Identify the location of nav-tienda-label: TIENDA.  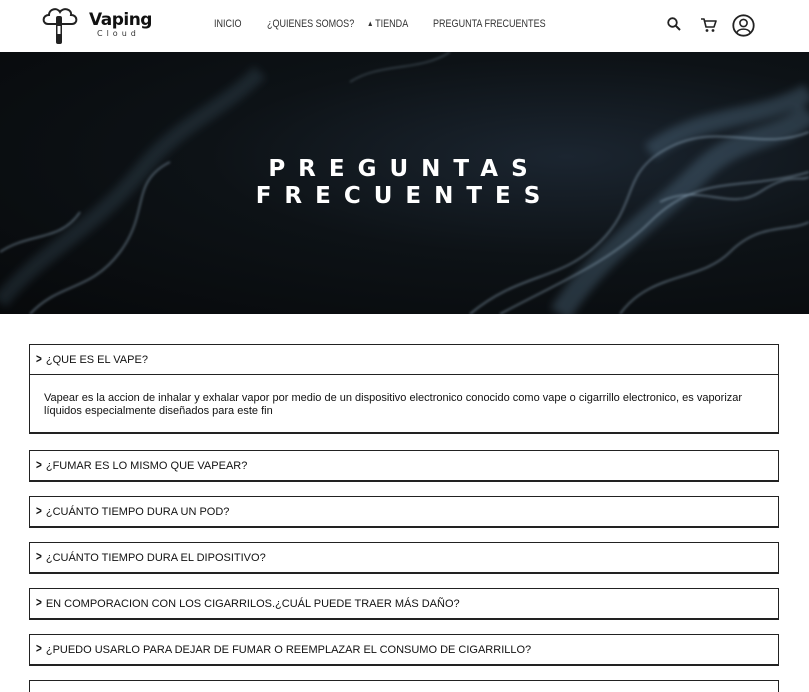
(392, 24).